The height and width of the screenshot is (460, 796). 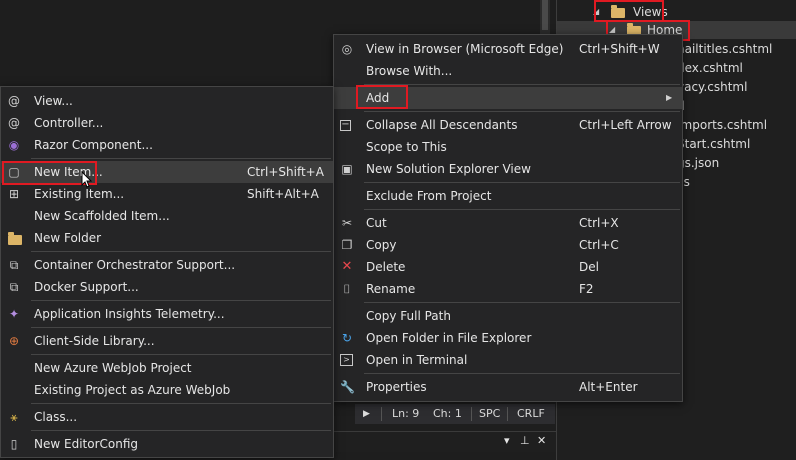 I want to click on menu-item-label: Delete, so click(x=386, y=267).